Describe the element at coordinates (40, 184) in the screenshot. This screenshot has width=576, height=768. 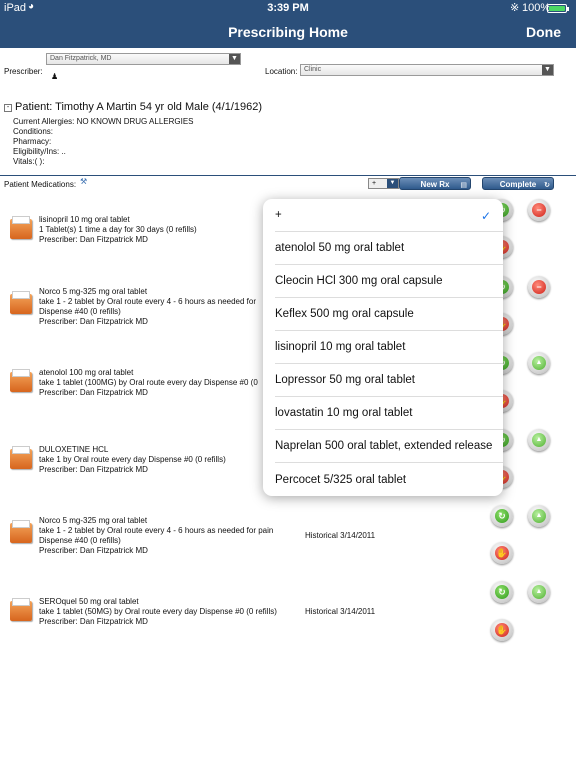
I see `patient-medications-label: Patient Medications:` at that location.